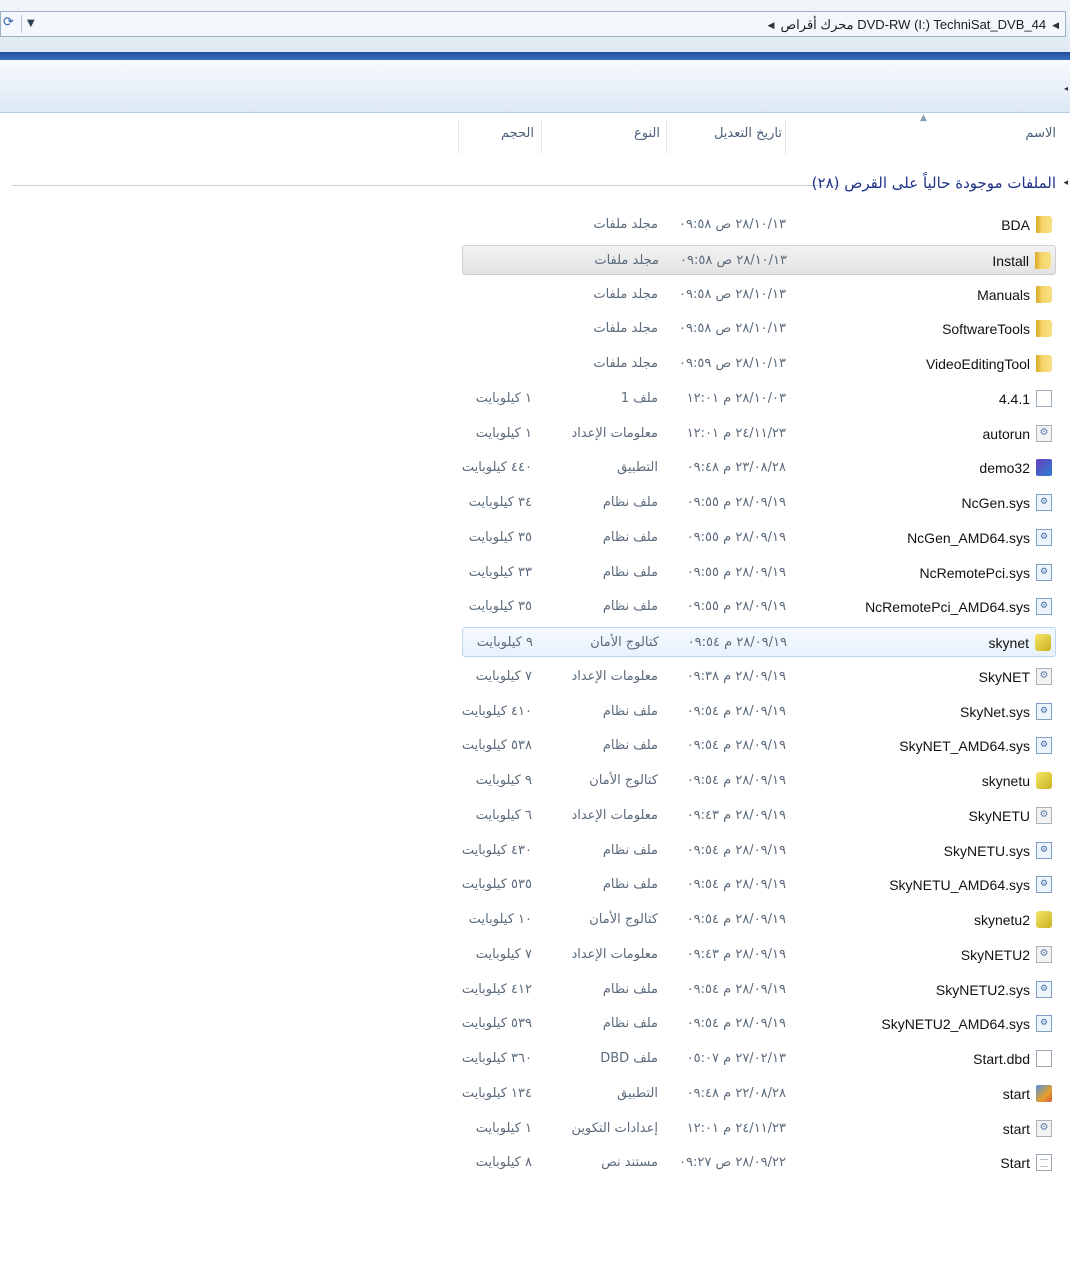  What do you see at coordinates (496, 850) in the screenshot?
I see `file-size: ٤٣٠ كيلوبايت` at bounding box center [496, 850].